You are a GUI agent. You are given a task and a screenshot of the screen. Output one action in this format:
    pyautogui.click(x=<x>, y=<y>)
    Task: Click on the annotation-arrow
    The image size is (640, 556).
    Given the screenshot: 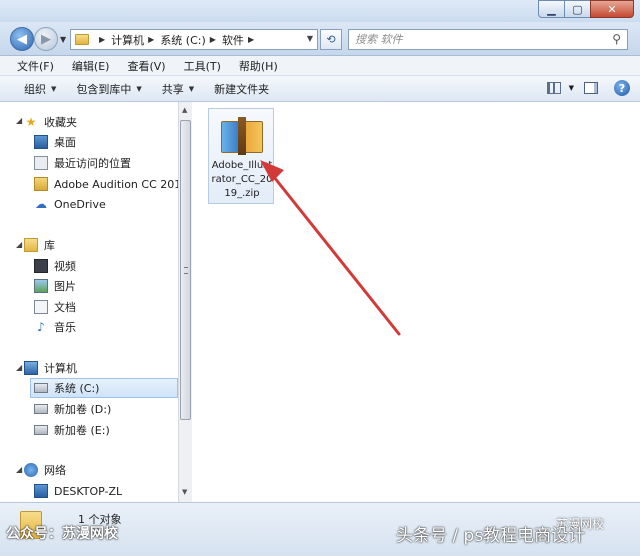 What is the action you would take?
    pyautogui.click(x=330, y=248)
    